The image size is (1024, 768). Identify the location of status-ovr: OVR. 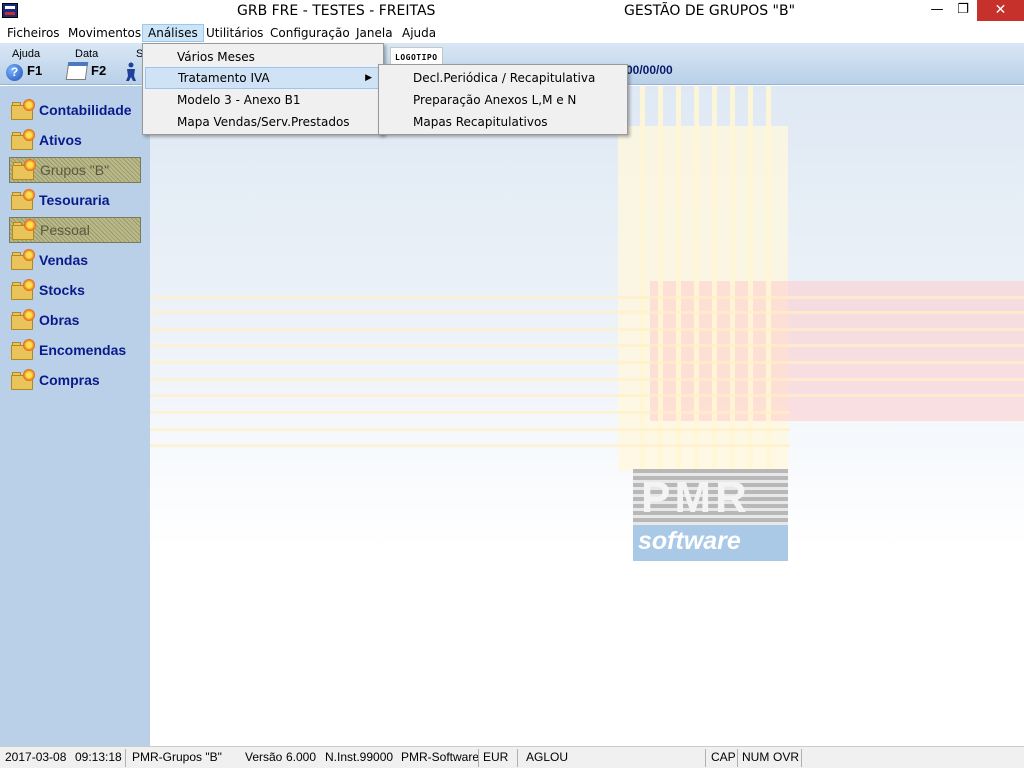
(786, 757).